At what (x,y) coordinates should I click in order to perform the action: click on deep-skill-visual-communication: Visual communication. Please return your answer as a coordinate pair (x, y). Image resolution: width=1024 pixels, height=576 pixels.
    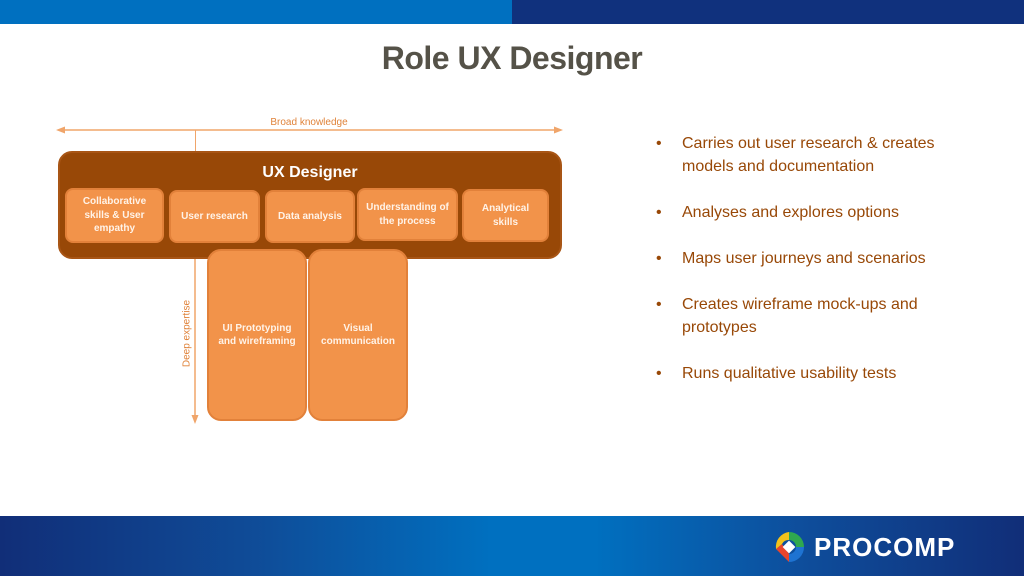
    Looking at the image, I should click on (358, 335).